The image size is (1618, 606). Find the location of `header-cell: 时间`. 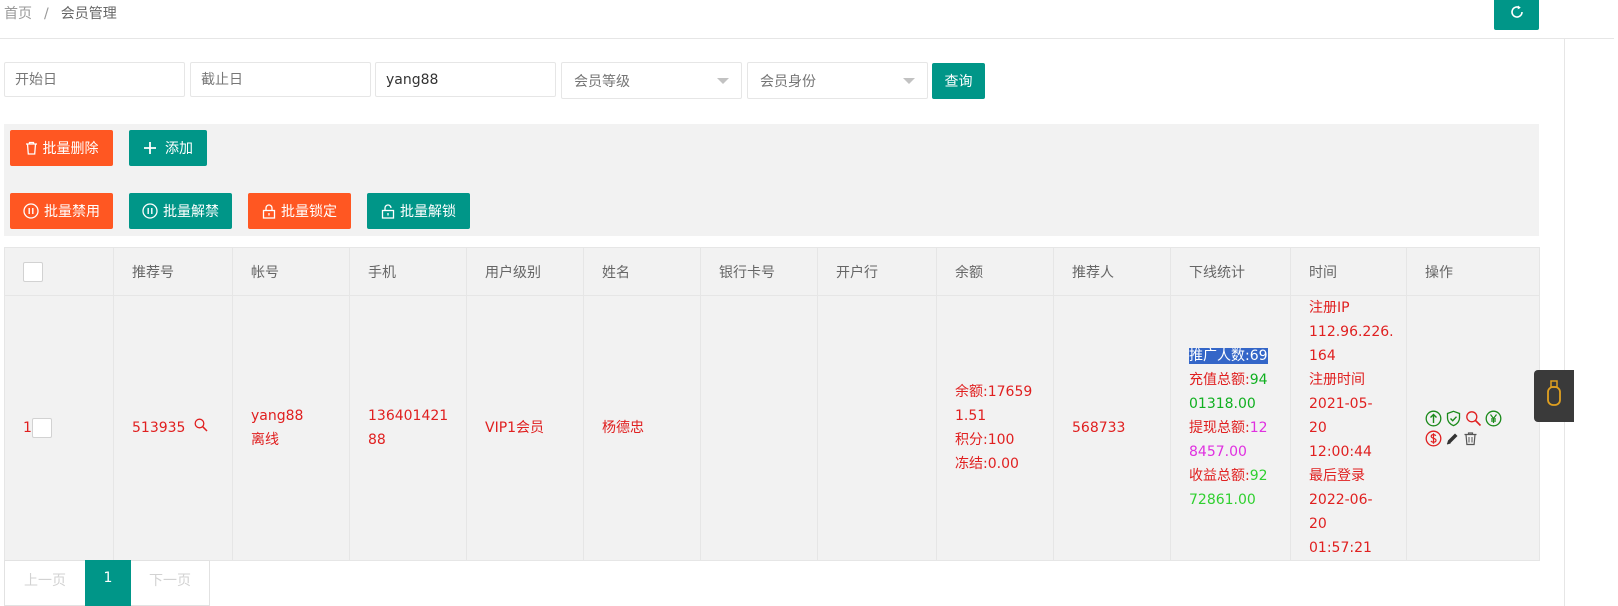

header-cell: 时间 is located at coordinates (1348, 271).